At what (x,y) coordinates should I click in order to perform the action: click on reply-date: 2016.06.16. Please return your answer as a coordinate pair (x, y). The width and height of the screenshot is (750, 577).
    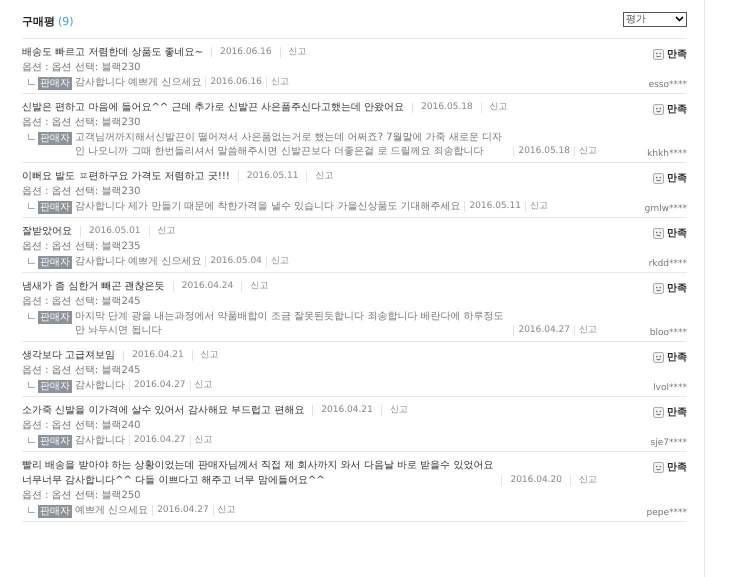
    Looking at the image, I should click on (233, 82).